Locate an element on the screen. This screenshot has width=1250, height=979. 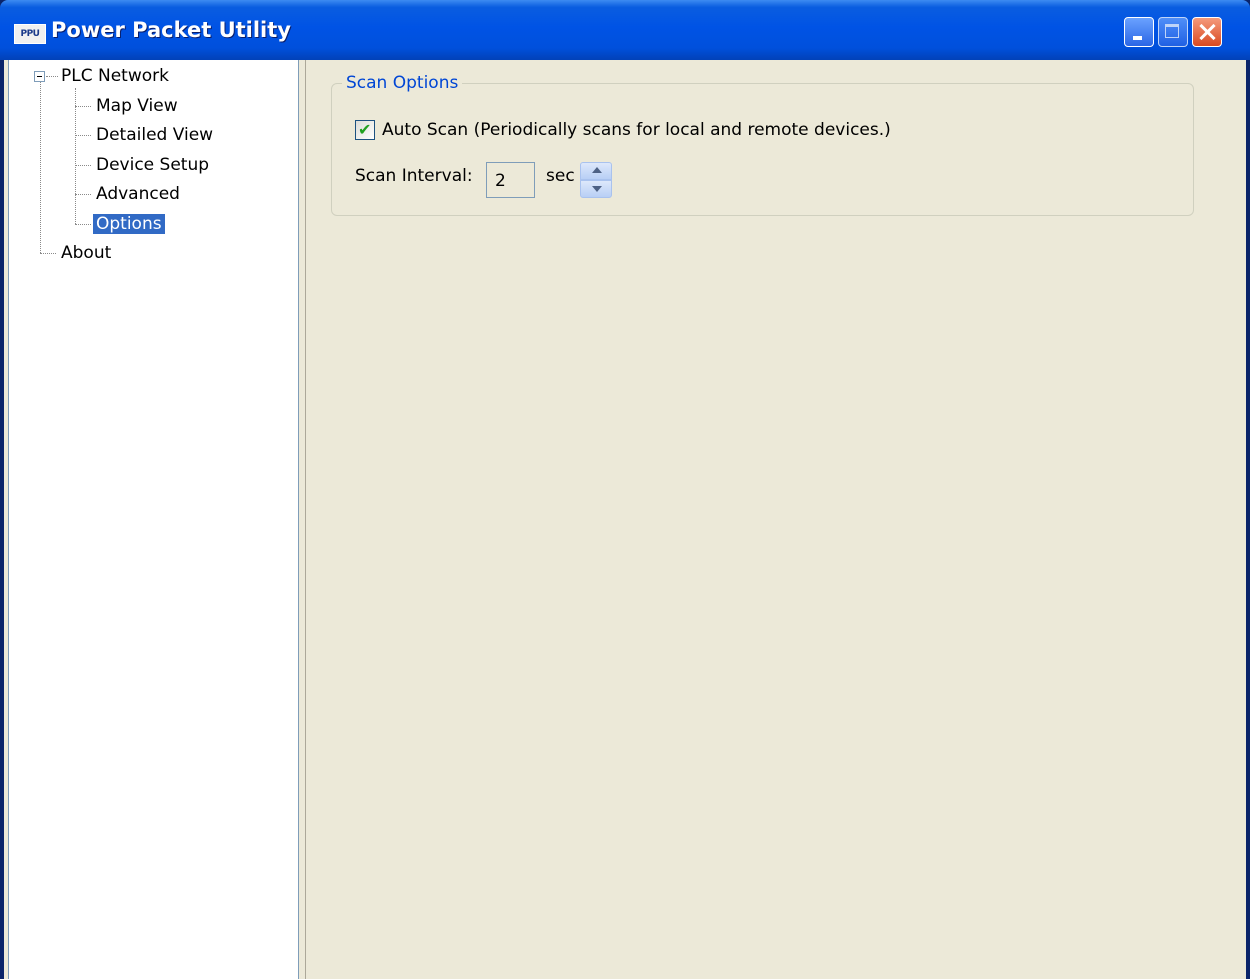
tree-item-label: Options is located at coordinates (129, 224).